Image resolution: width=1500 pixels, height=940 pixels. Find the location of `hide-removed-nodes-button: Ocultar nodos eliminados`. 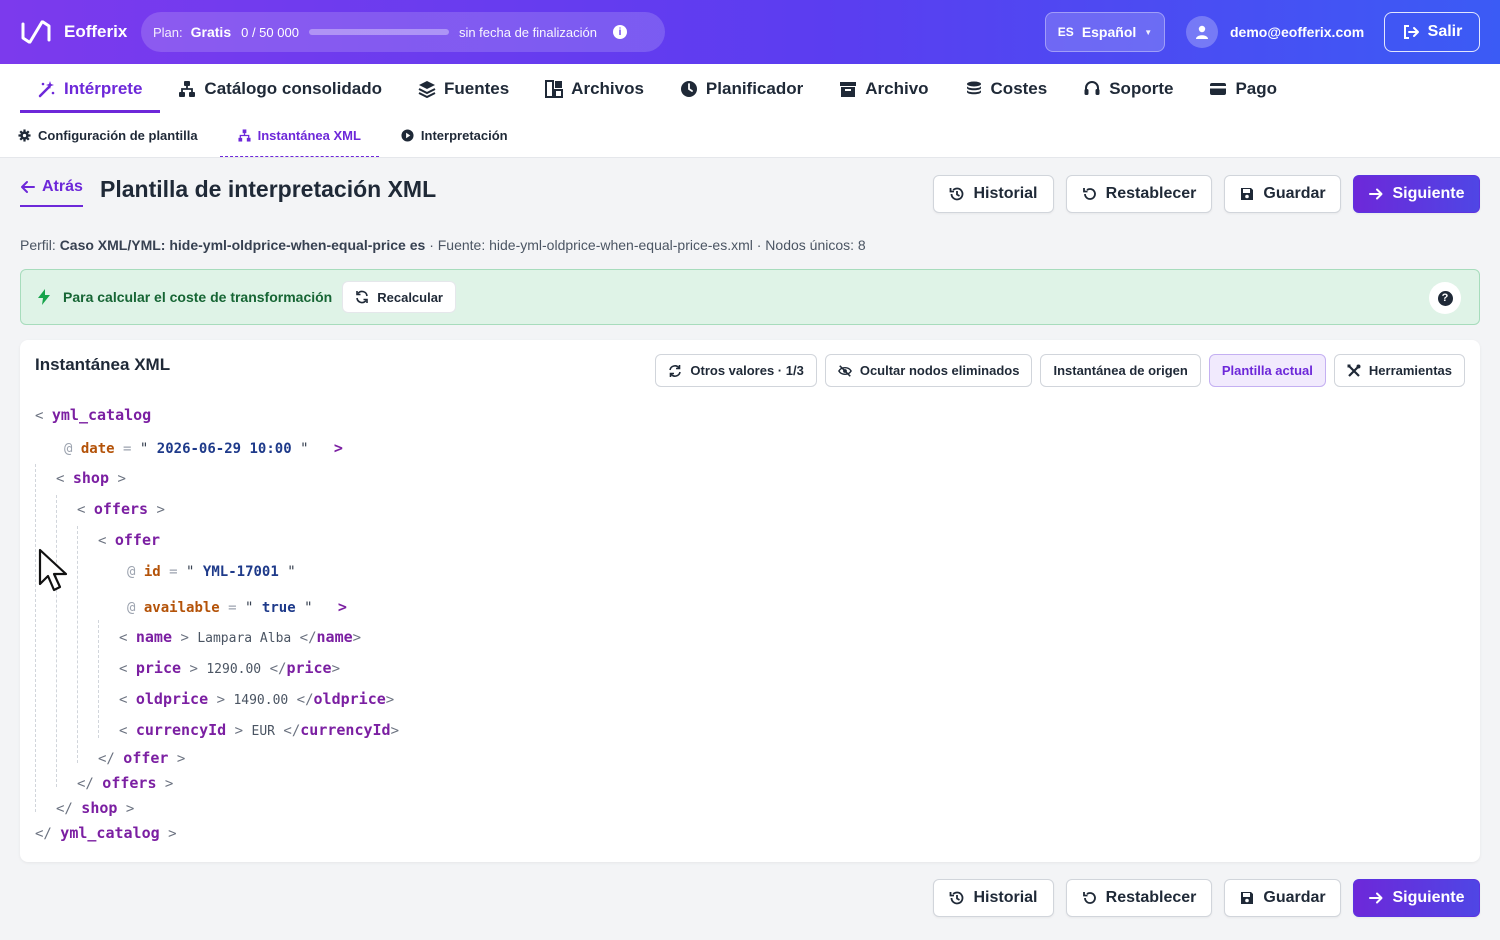

hide-removed-nodes-button: Ocultar nodos eliminados is located at coordinates (928, 370).